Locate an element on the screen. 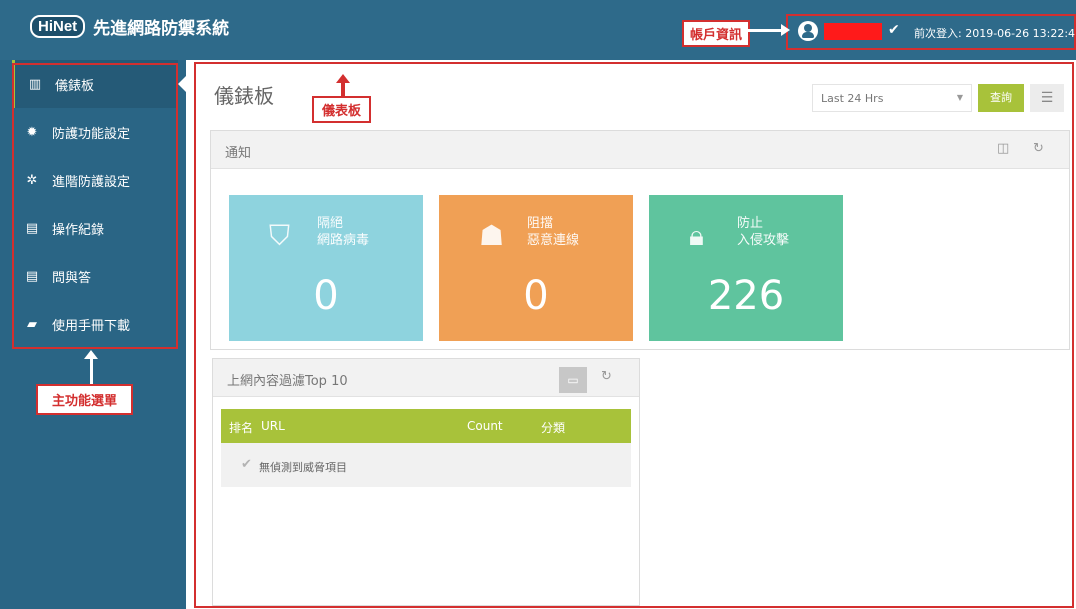  tile-label-line1: 隔絕 is located at coordinates (330, 223).